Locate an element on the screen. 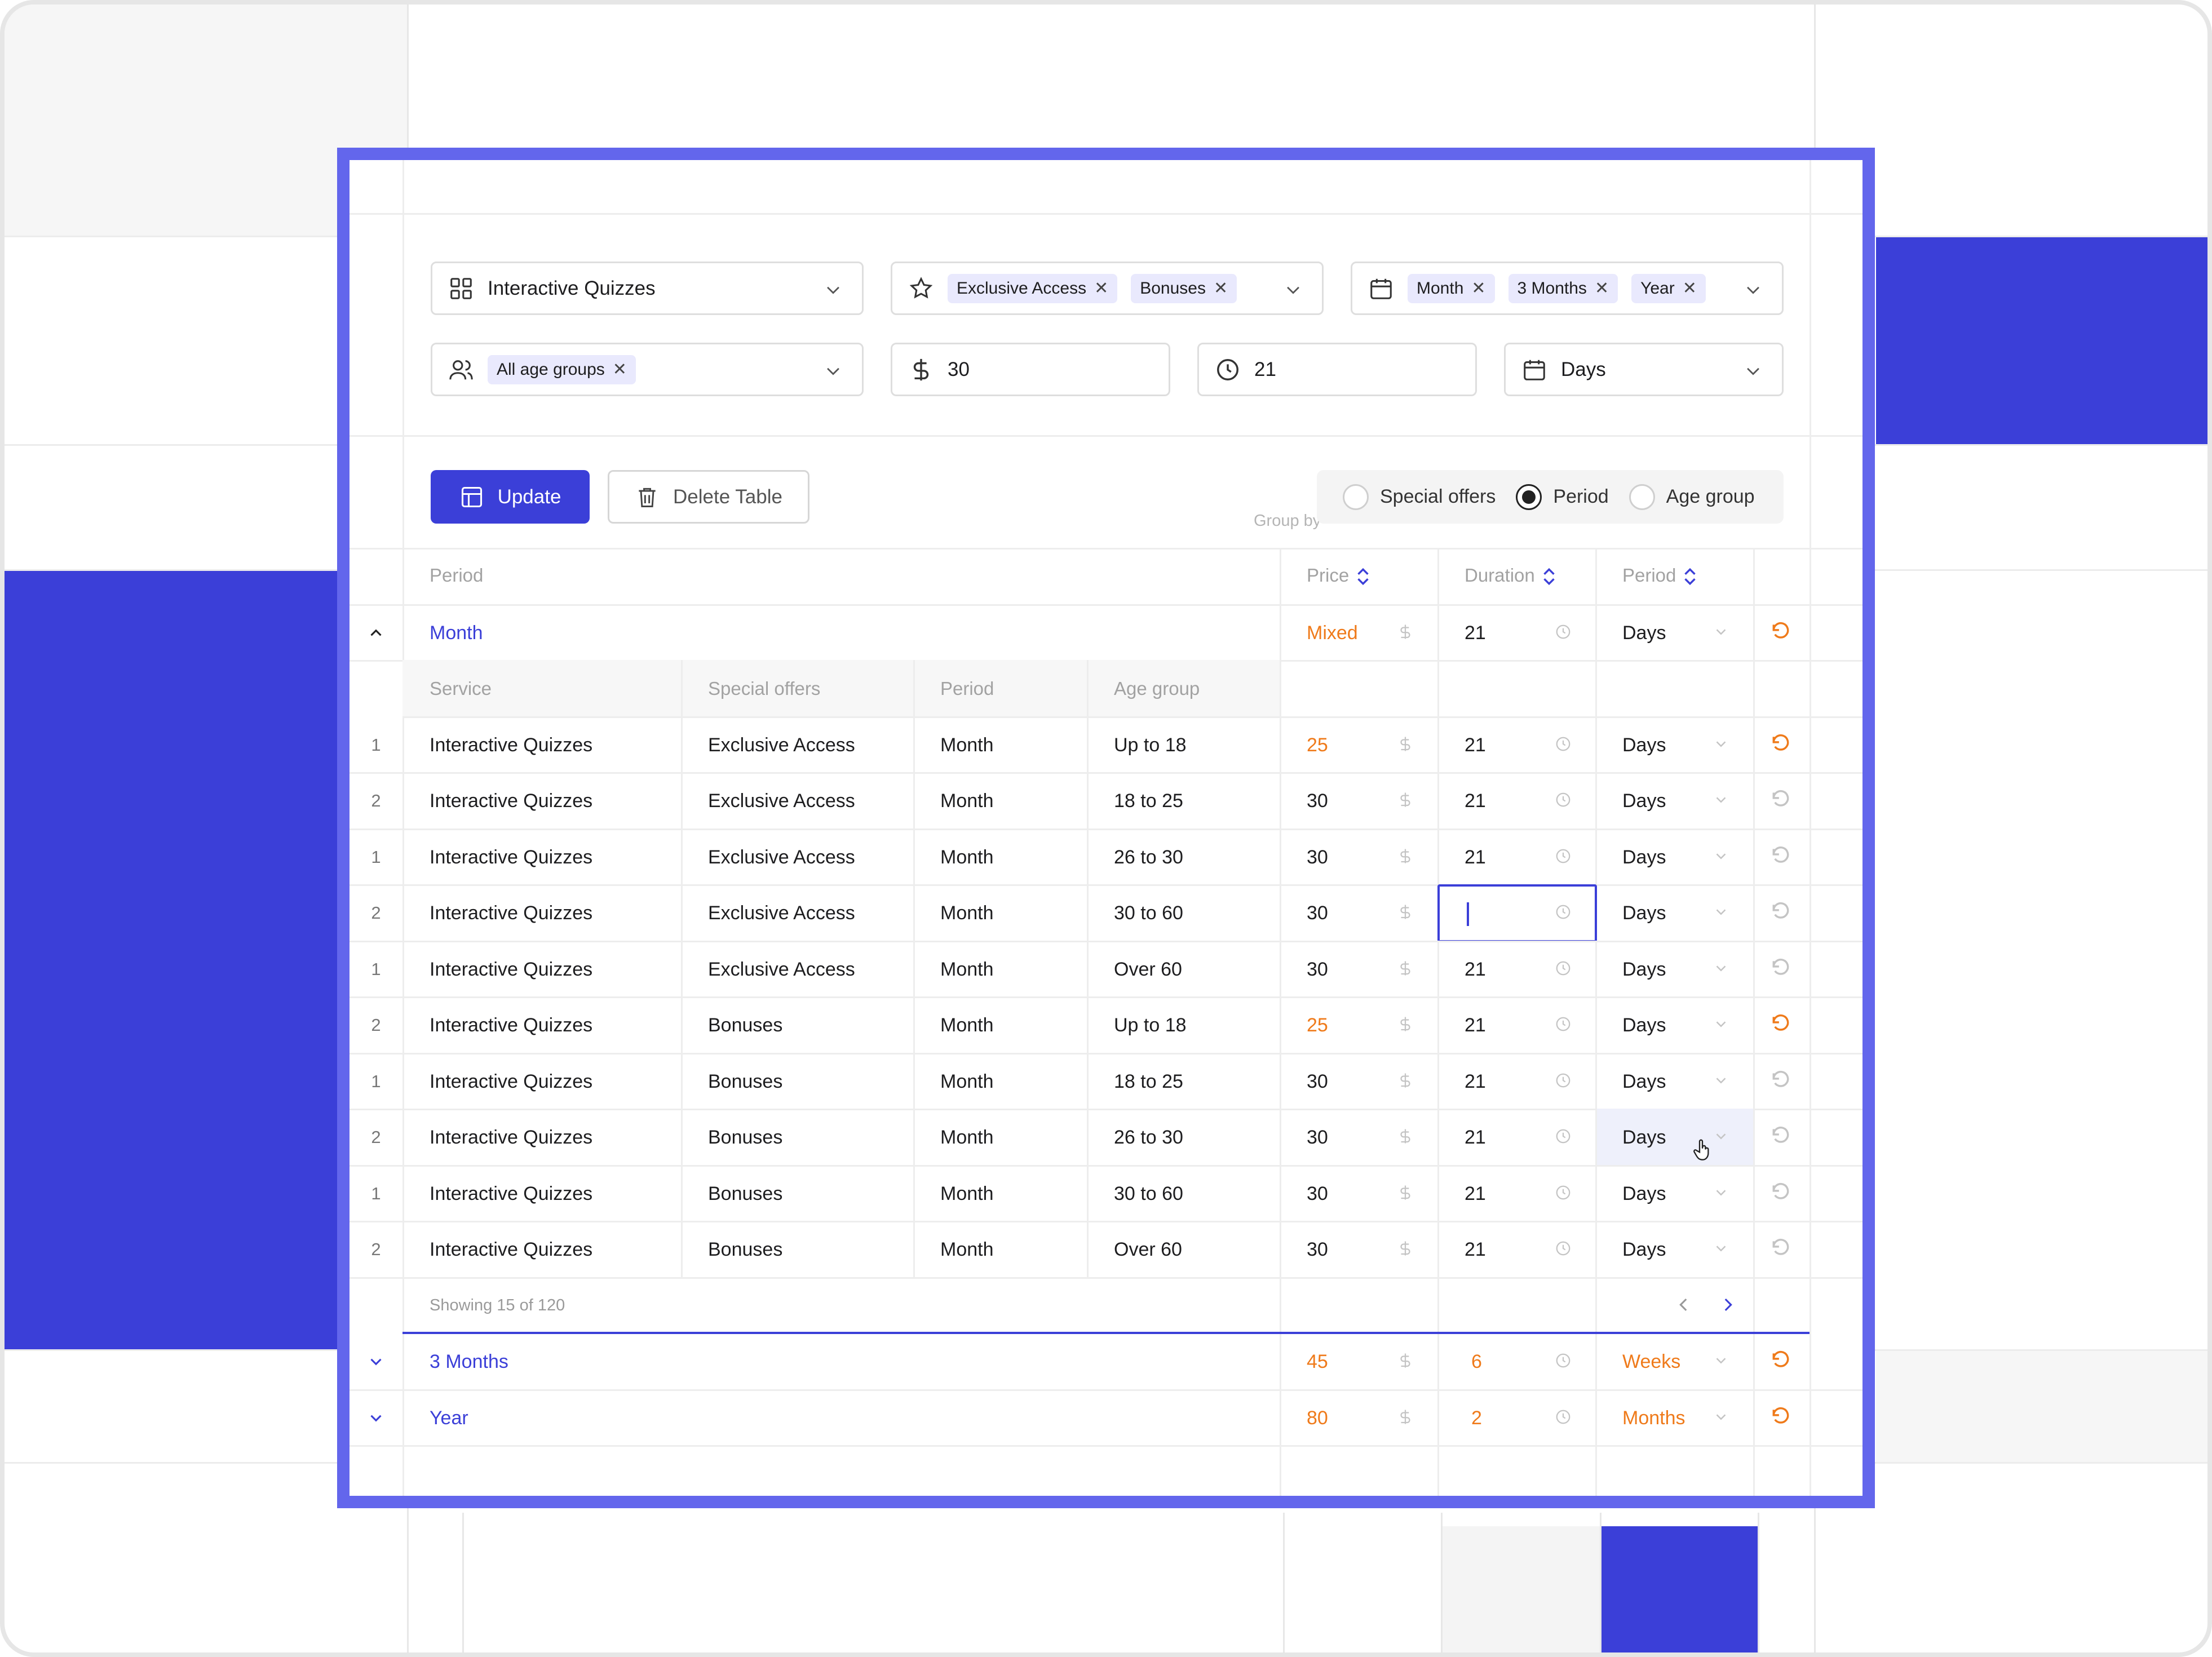 Image resolution: width=2212 pixels, height=1657 pixels. group-unit: Months is located at coordinates (1654, 1418).